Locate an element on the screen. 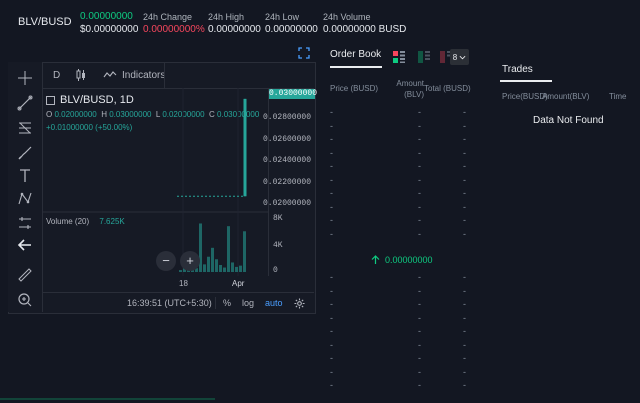 This screenshot has width=640, height=403. pair-name: BLV/BUSD is located at coordinates (45, 22).